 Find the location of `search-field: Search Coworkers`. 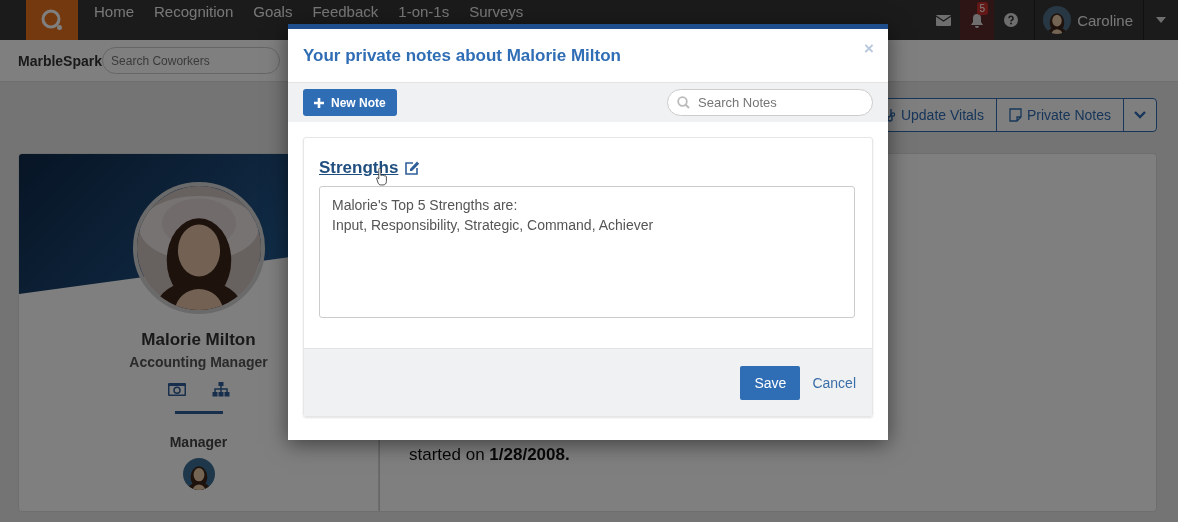

search-field: Search Coworkers is located at coordinates (191, 60).